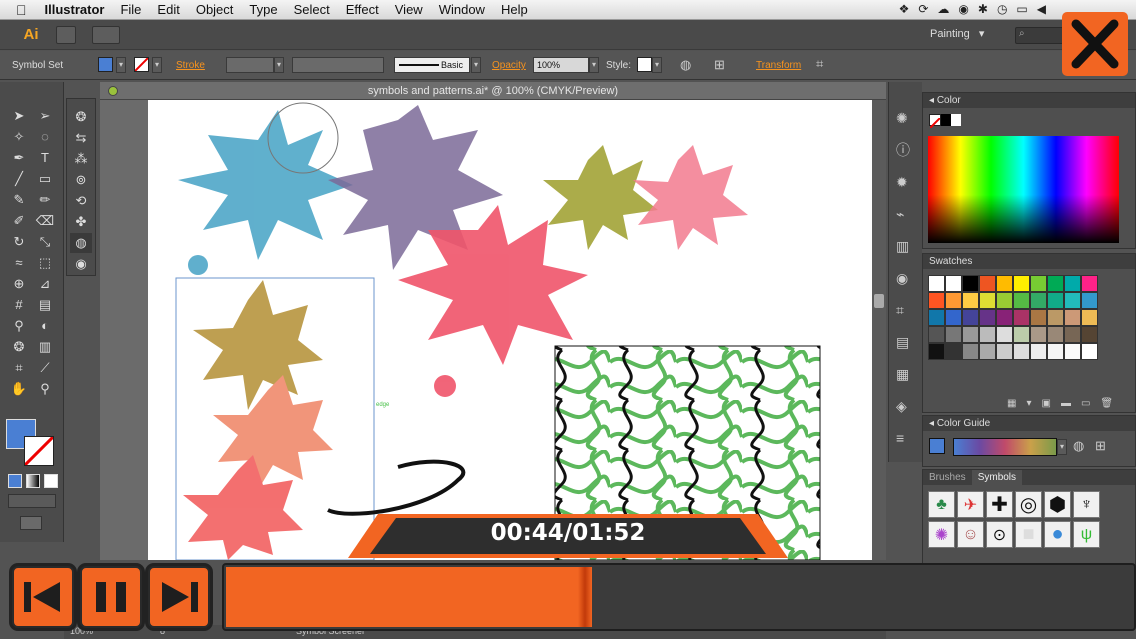  Describe the element at coordinates (909, 182) in the screenshot. I see `brush-panel-icon: ✹` at that location.